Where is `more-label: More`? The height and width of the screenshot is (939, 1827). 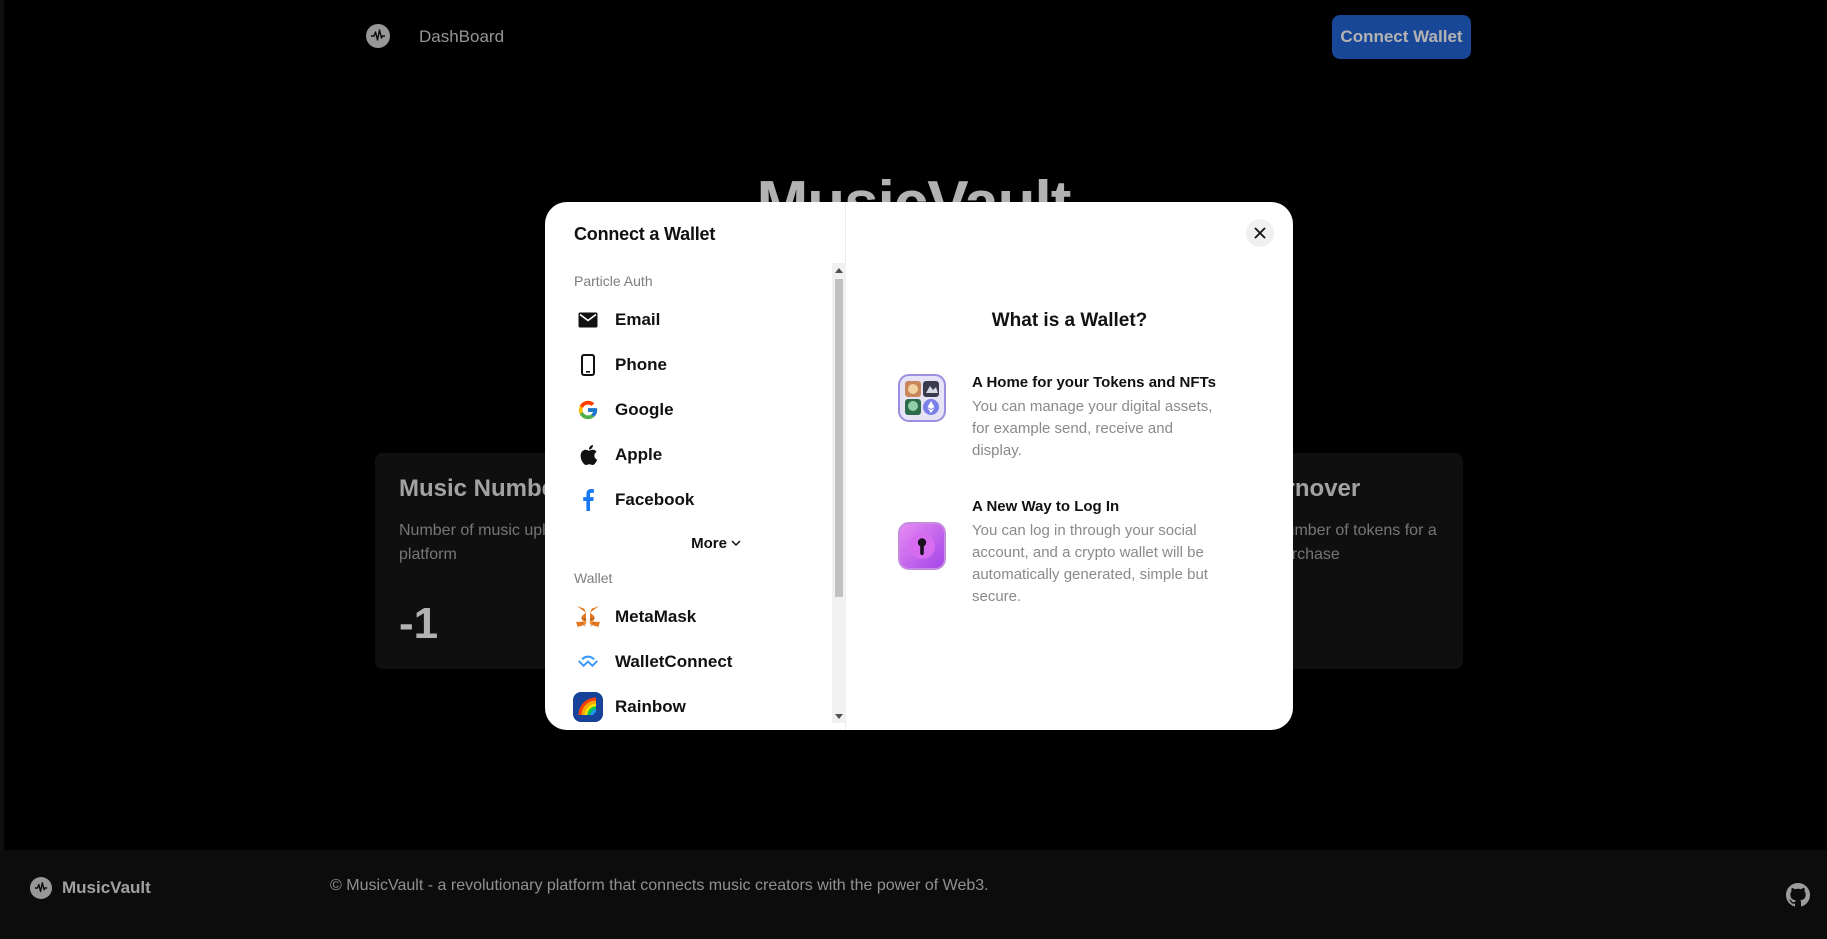 more-label: More is located at coordinates (709, 543).